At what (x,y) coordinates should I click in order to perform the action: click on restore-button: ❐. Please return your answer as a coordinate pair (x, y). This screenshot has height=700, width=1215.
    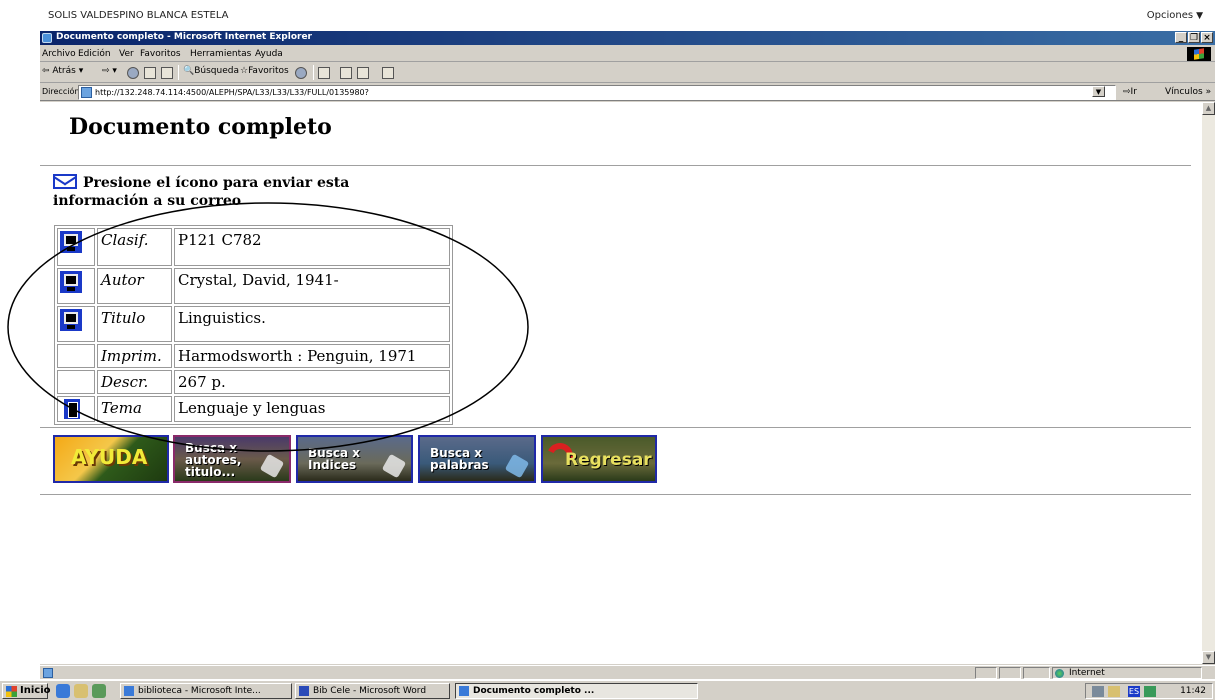
    Looking at the image, I should click on (1194, 37).